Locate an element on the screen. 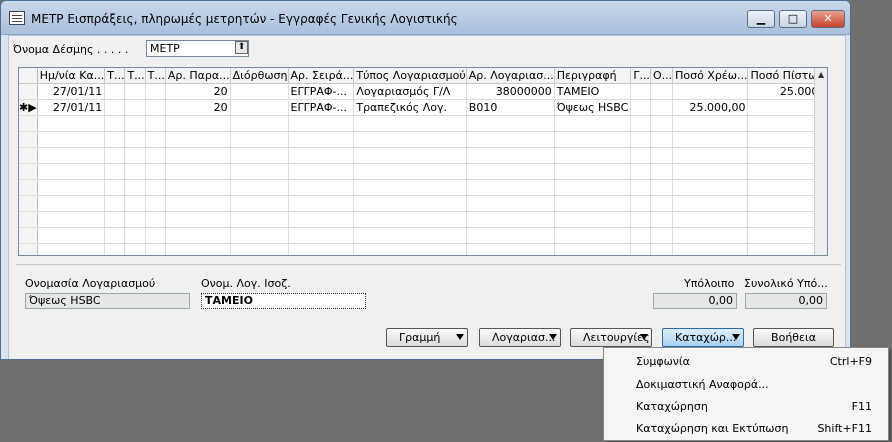 The width and height of the screenshot is (892, 442). col-correction: Διόρθωση is located at coordinates (259, 76).